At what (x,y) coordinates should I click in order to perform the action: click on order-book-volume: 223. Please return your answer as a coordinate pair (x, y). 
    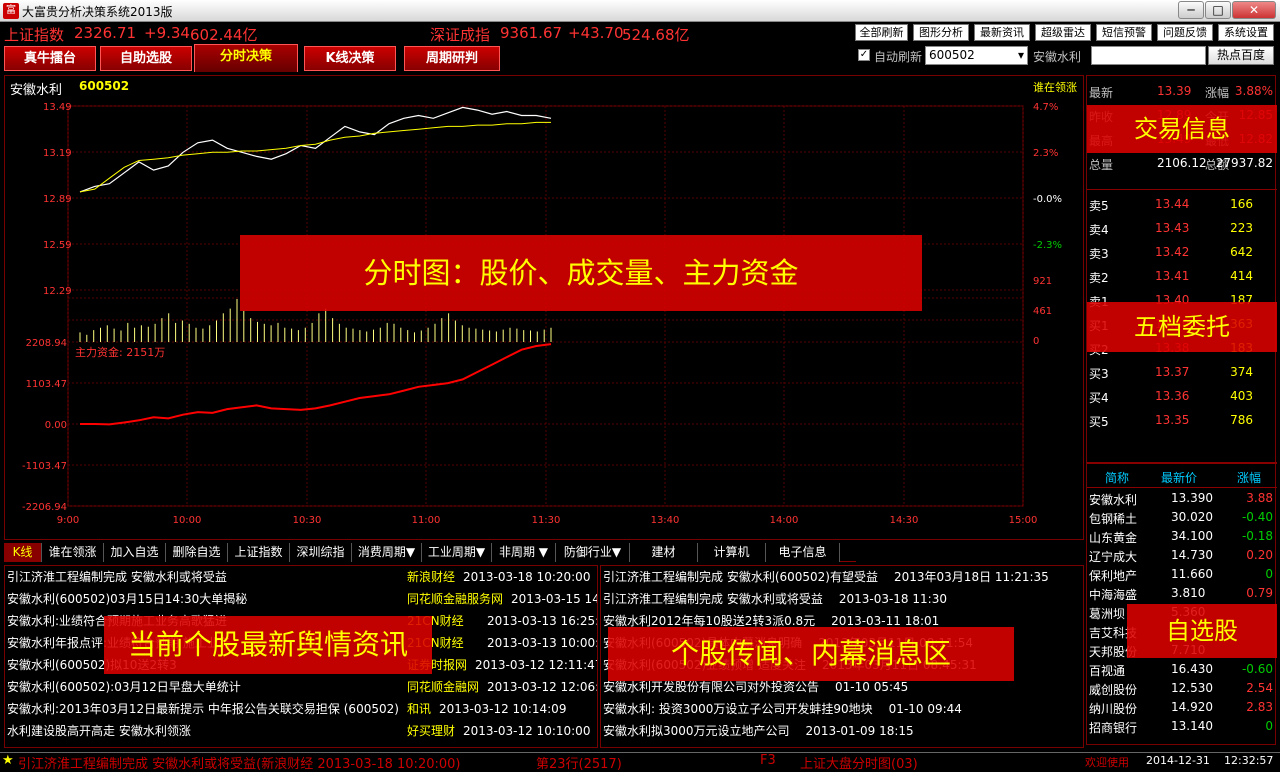
    Looking at the image, I should click on (1241, 228).